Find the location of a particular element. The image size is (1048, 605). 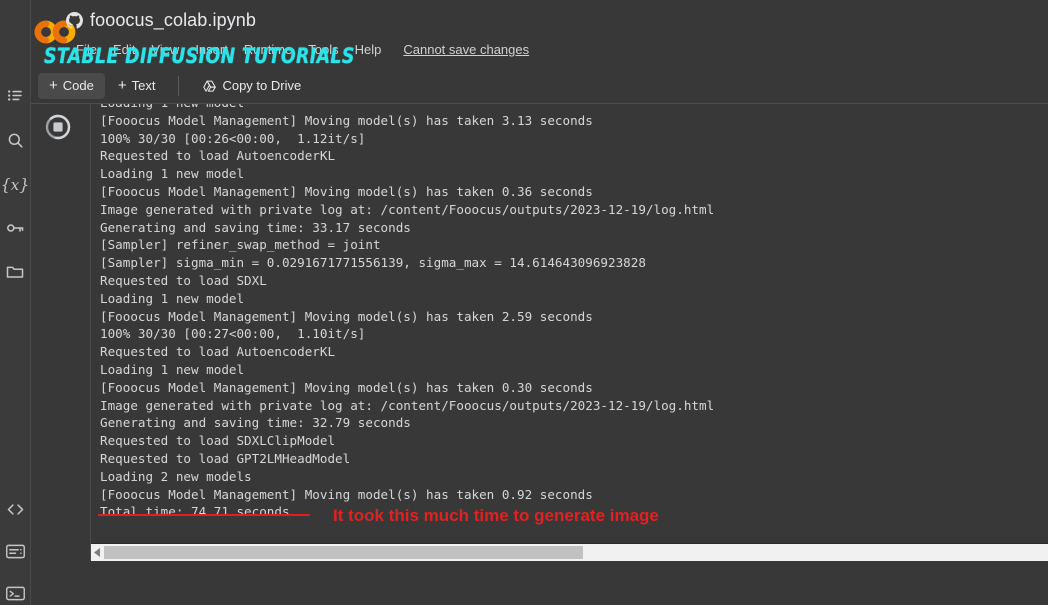

output-line: Requested to load SDXLClipModel is located at coordinates (218, 441).